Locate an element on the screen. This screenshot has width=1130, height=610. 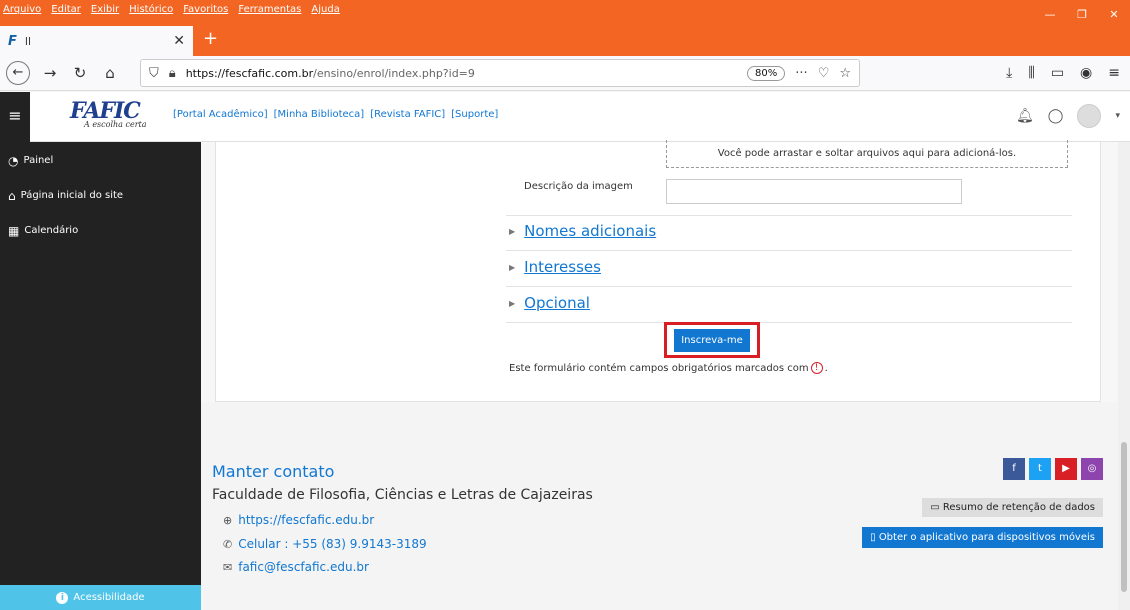
link-portal-academico: [Portal Acadêmico] is located at coordinates (220, 114).